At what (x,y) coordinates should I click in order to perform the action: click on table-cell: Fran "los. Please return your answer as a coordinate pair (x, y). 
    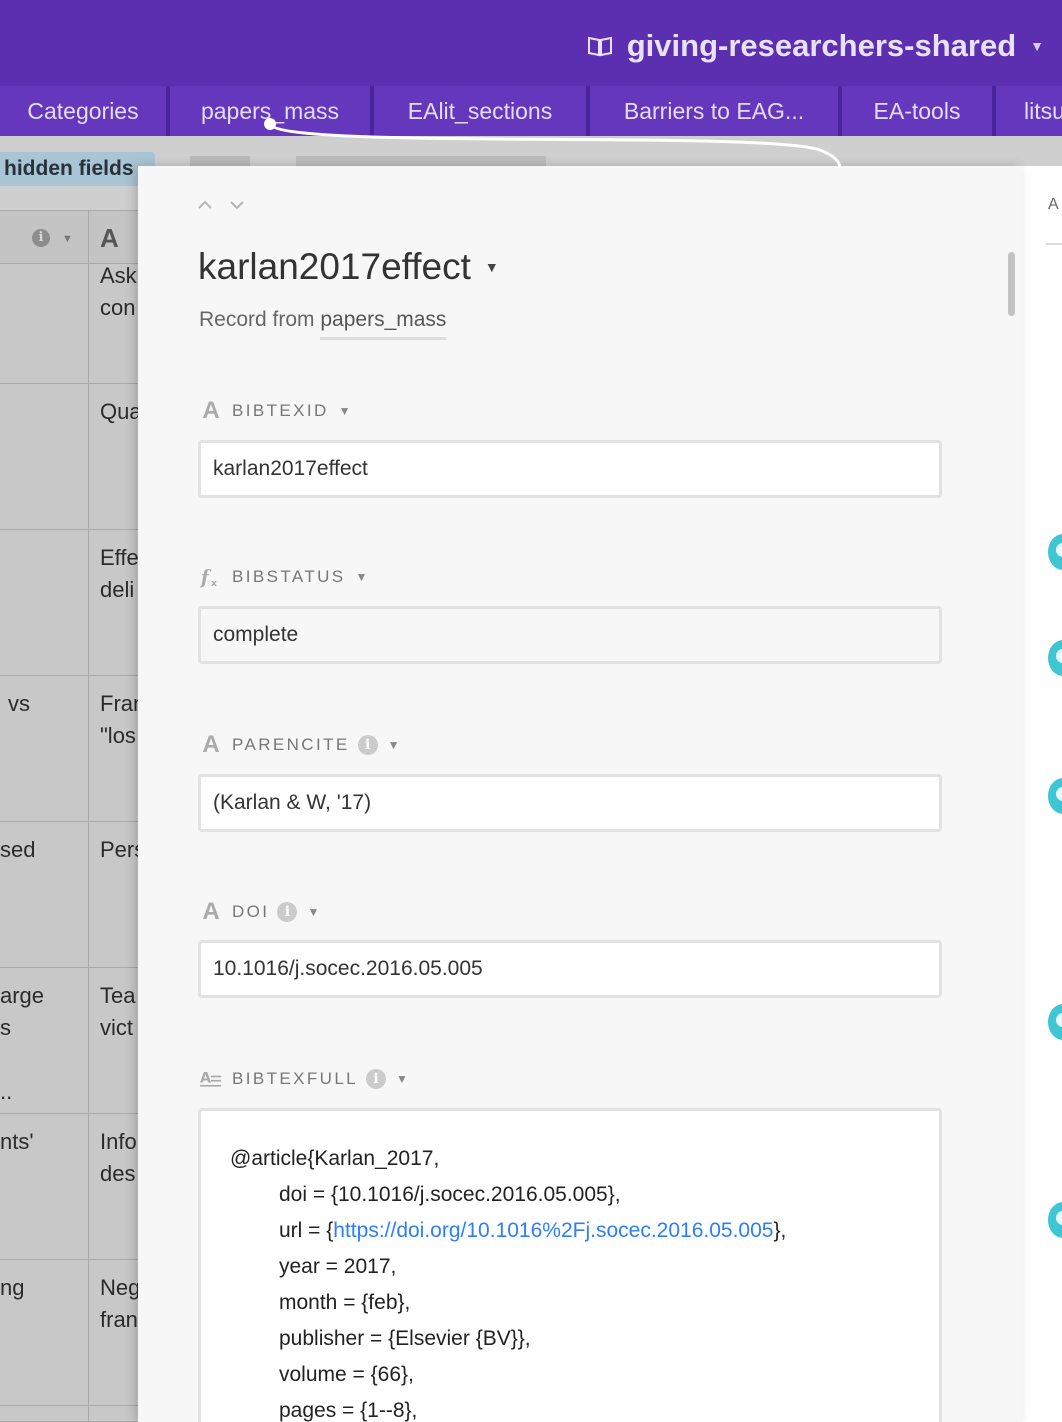
    Looking at the image, I should click on (120, 719).